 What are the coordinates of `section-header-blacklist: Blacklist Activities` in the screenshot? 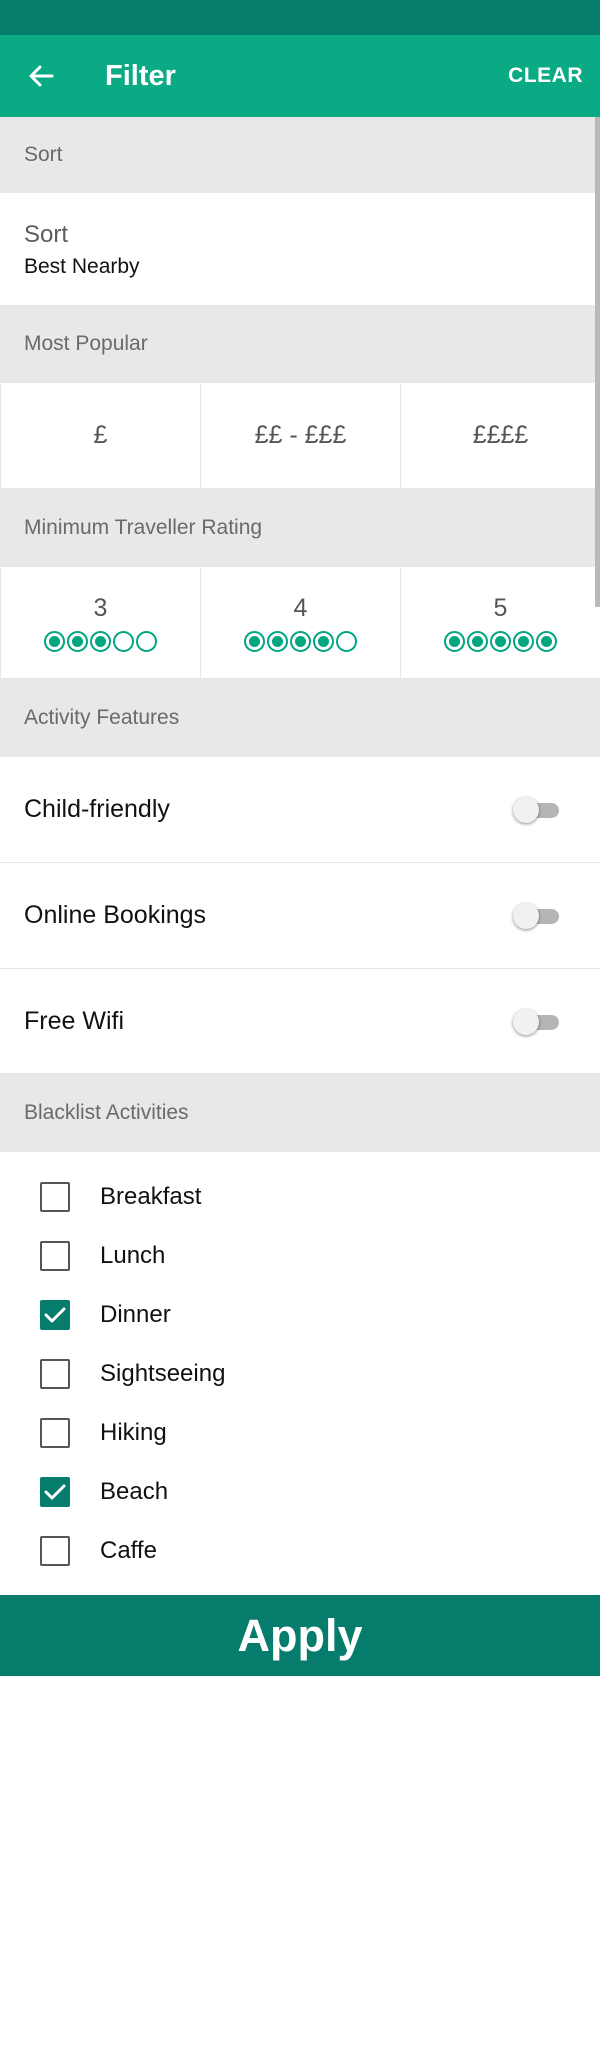 It's located at (300, 1112).